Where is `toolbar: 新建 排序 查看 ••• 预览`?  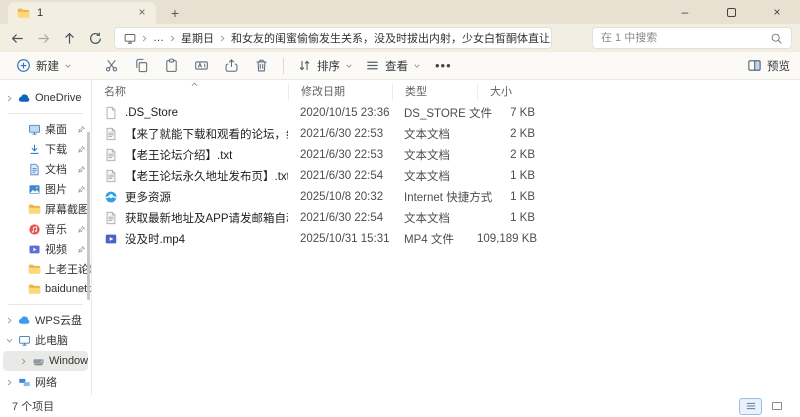 toolbar: 新建 排序 查看 ••• 预览 is located at coordinates (400, 66).